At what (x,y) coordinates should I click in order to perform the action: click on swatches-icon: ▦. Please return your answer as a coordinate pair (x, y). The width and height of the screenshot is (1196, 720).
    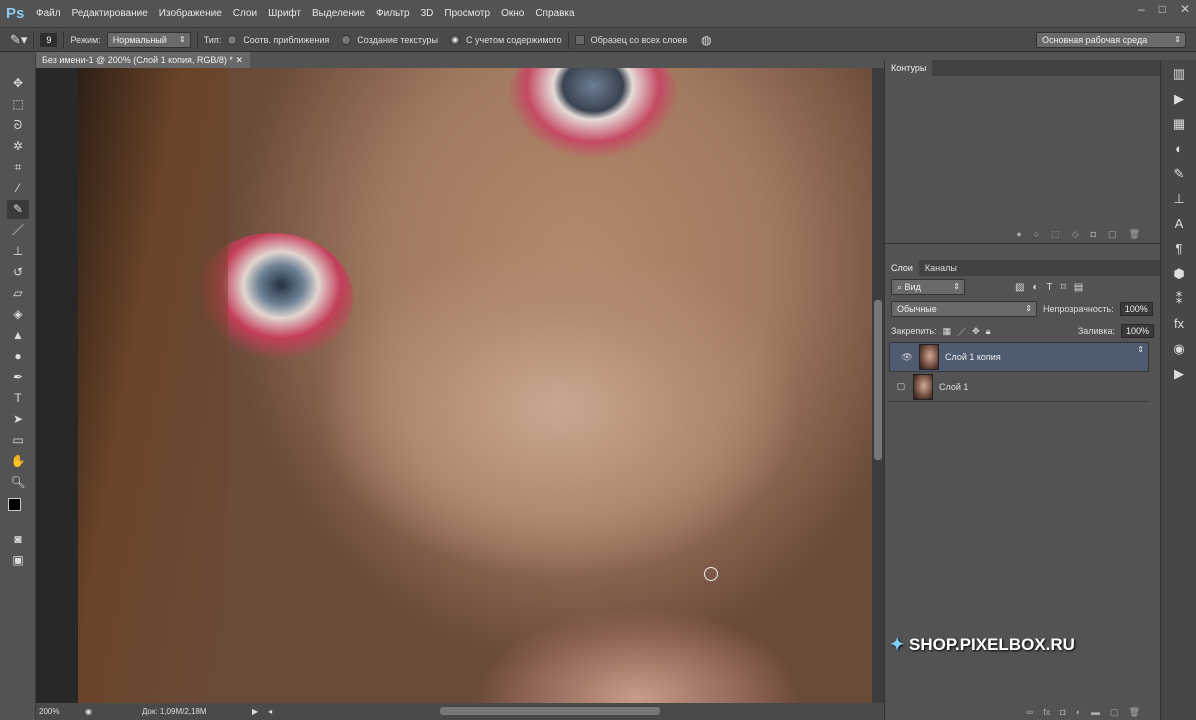
    Looking at the image, I should click on (1179, 124).